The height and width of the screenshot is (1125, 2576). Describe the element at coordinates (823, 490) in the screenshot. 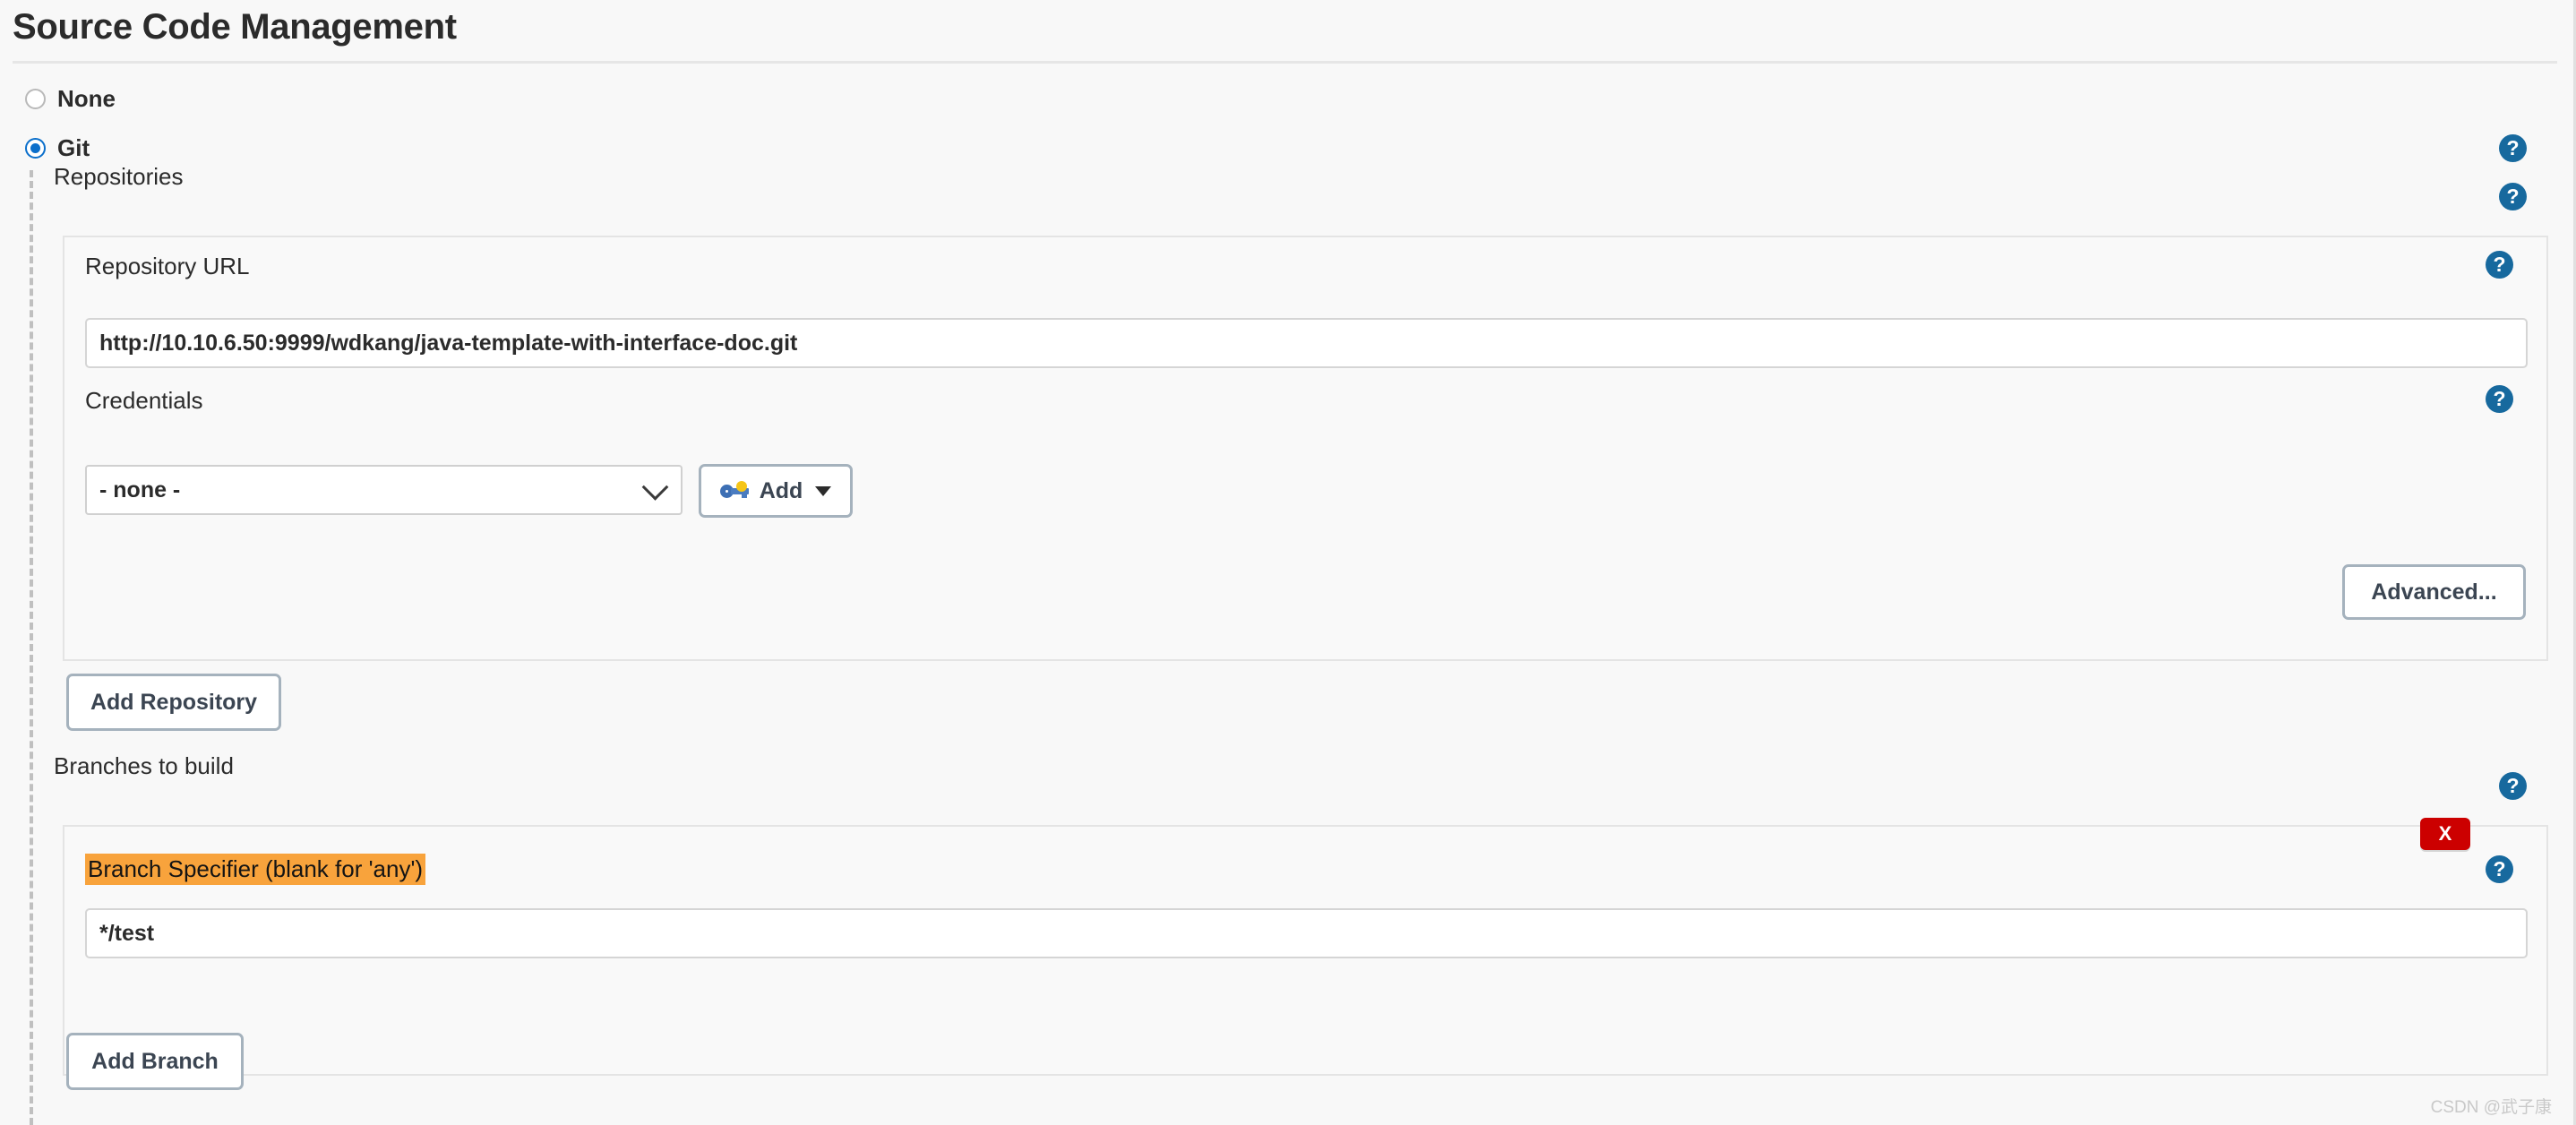

I see `caret-down-icon` at that location.